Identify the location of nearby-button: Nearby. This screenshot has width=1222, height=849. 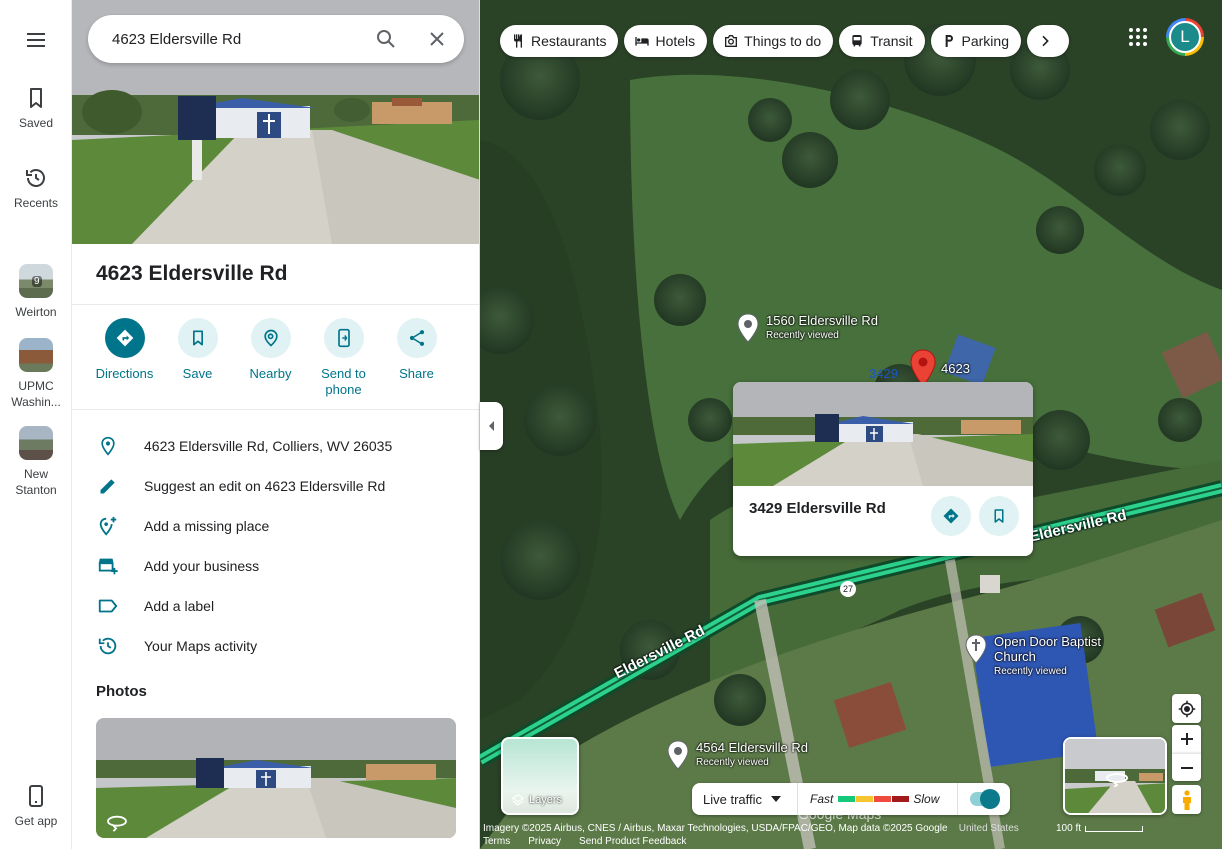
(270, 358).